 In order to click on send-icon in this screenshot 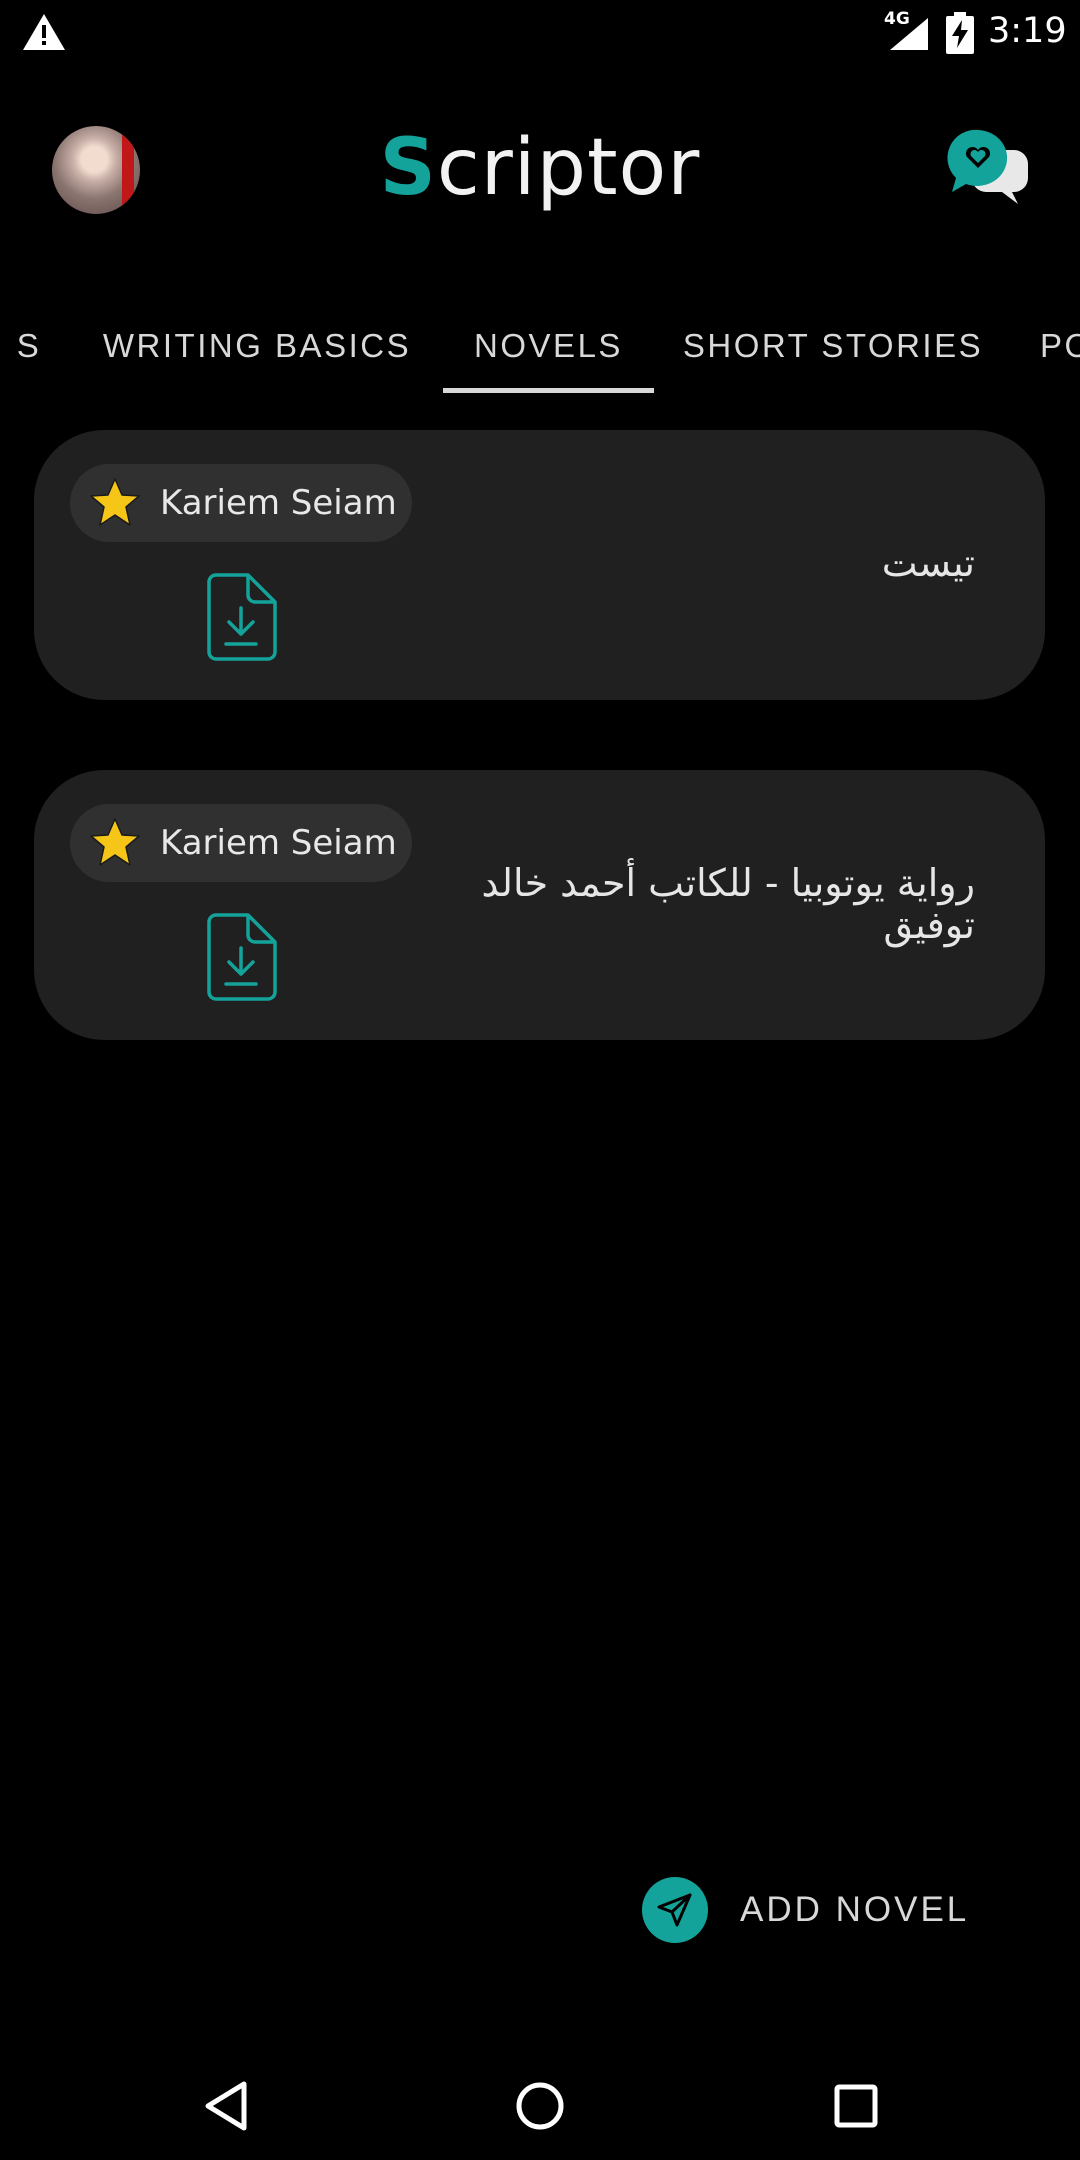, I will do `click(675, 1910)`.